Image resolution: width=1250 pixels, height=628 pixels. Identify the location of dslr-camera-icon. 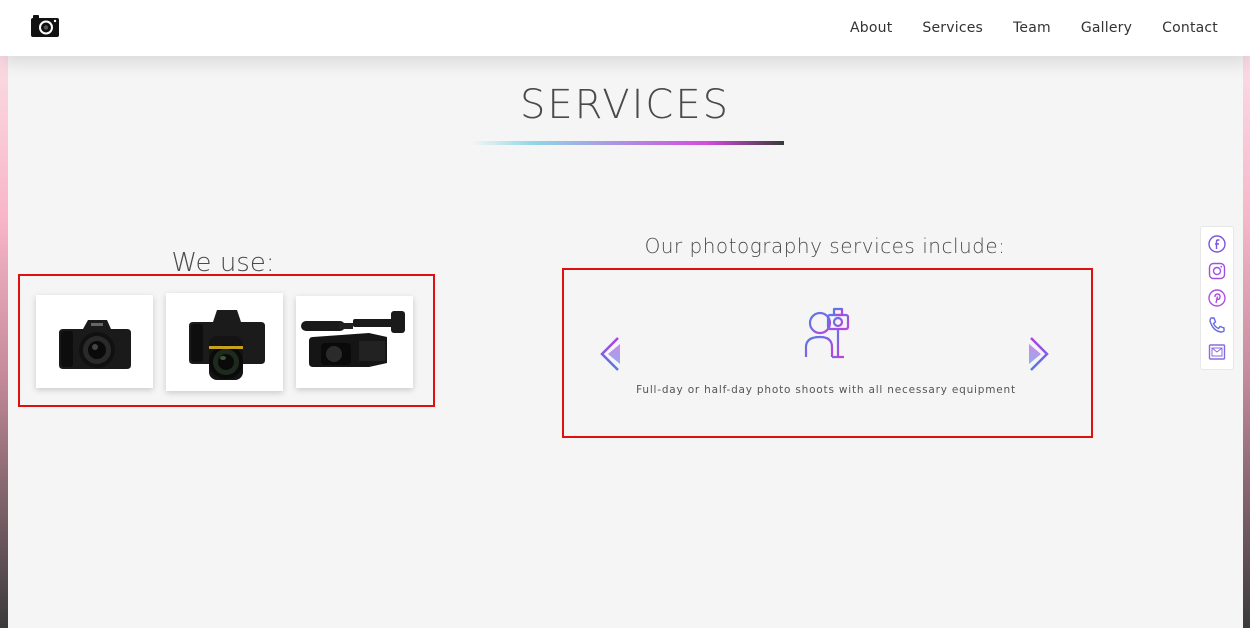
(94, 344).